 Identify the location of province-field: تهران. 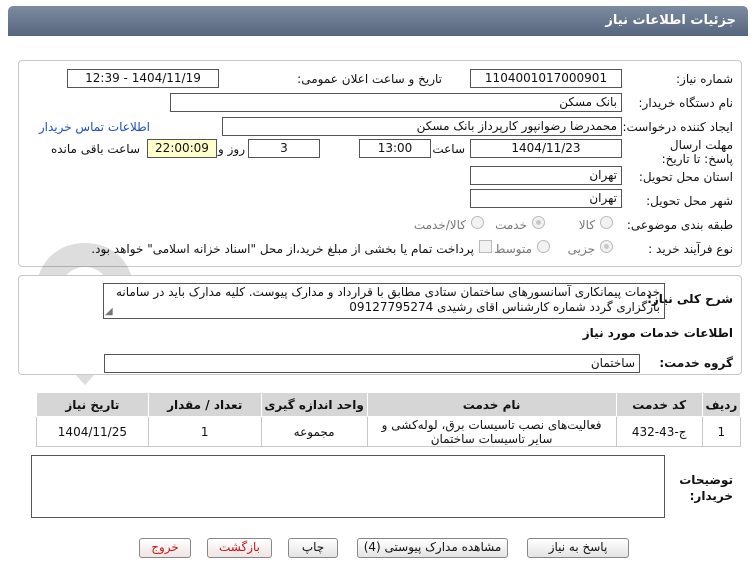
(546, 175).